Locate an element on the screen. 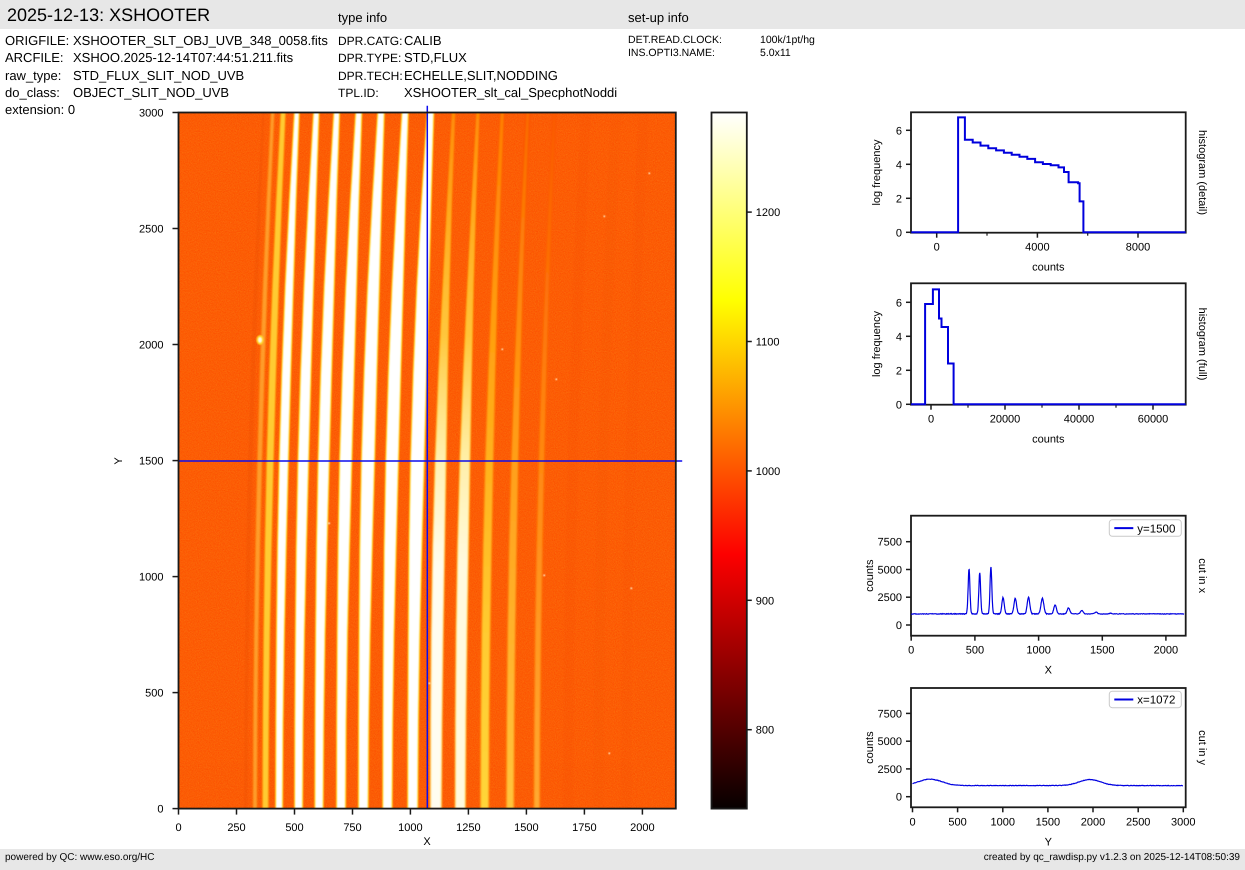 Image resolution: width=1245 pixels, height=870 pixels. svg-text: 1750 is located at coordinates (584, 828).